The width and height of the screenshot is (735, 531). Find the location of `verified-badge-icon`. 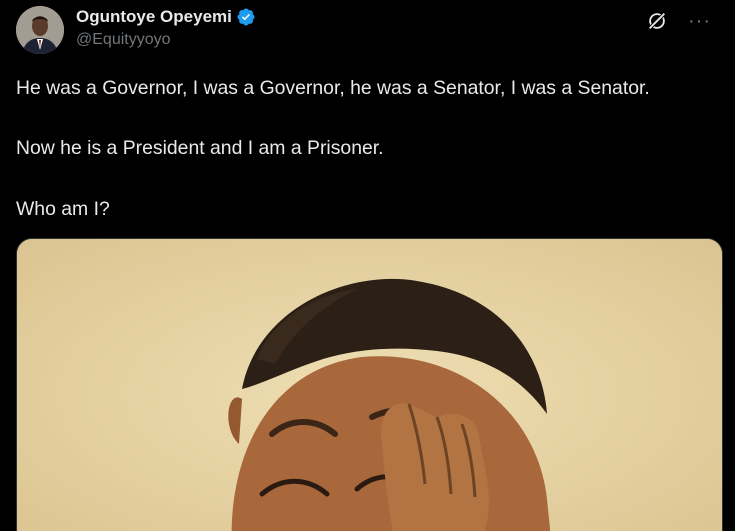

verified-badge-icon is located at coordinates (246, 17).